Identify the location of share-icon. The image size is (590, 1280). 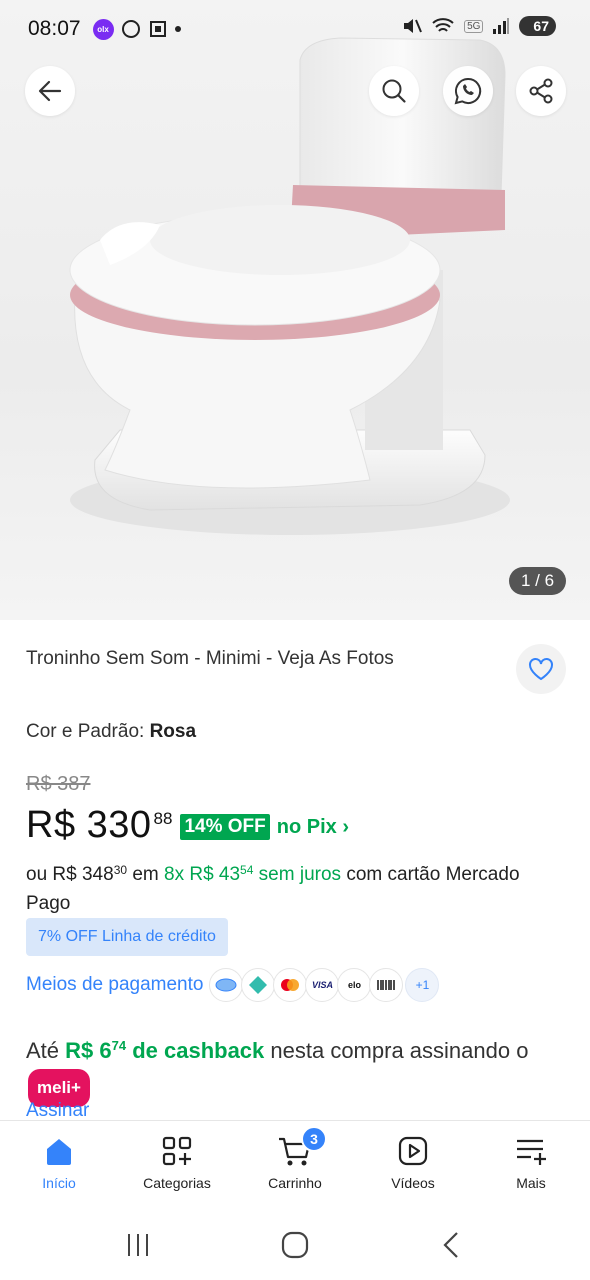
(541, 91).